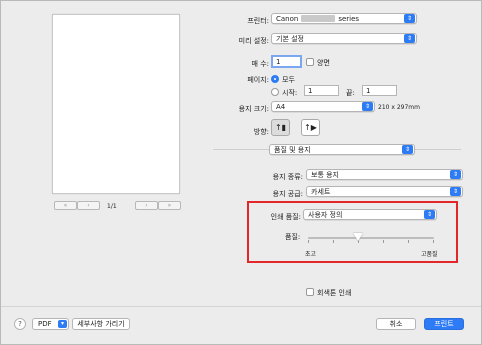  I want to click on quality-label: 품질:, so click(293, 237).